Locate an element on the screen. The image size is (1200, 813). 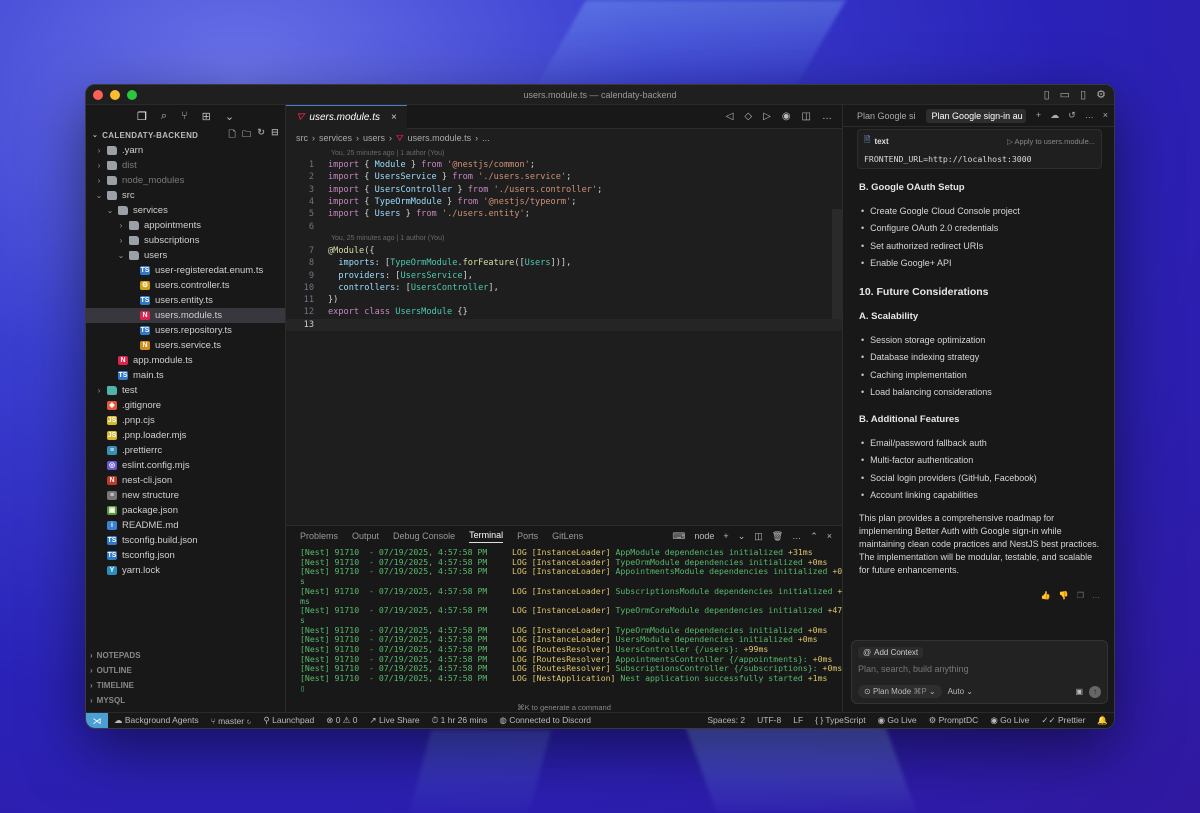
cloud-icon: ☁ is located at coordinates (1054, 115).